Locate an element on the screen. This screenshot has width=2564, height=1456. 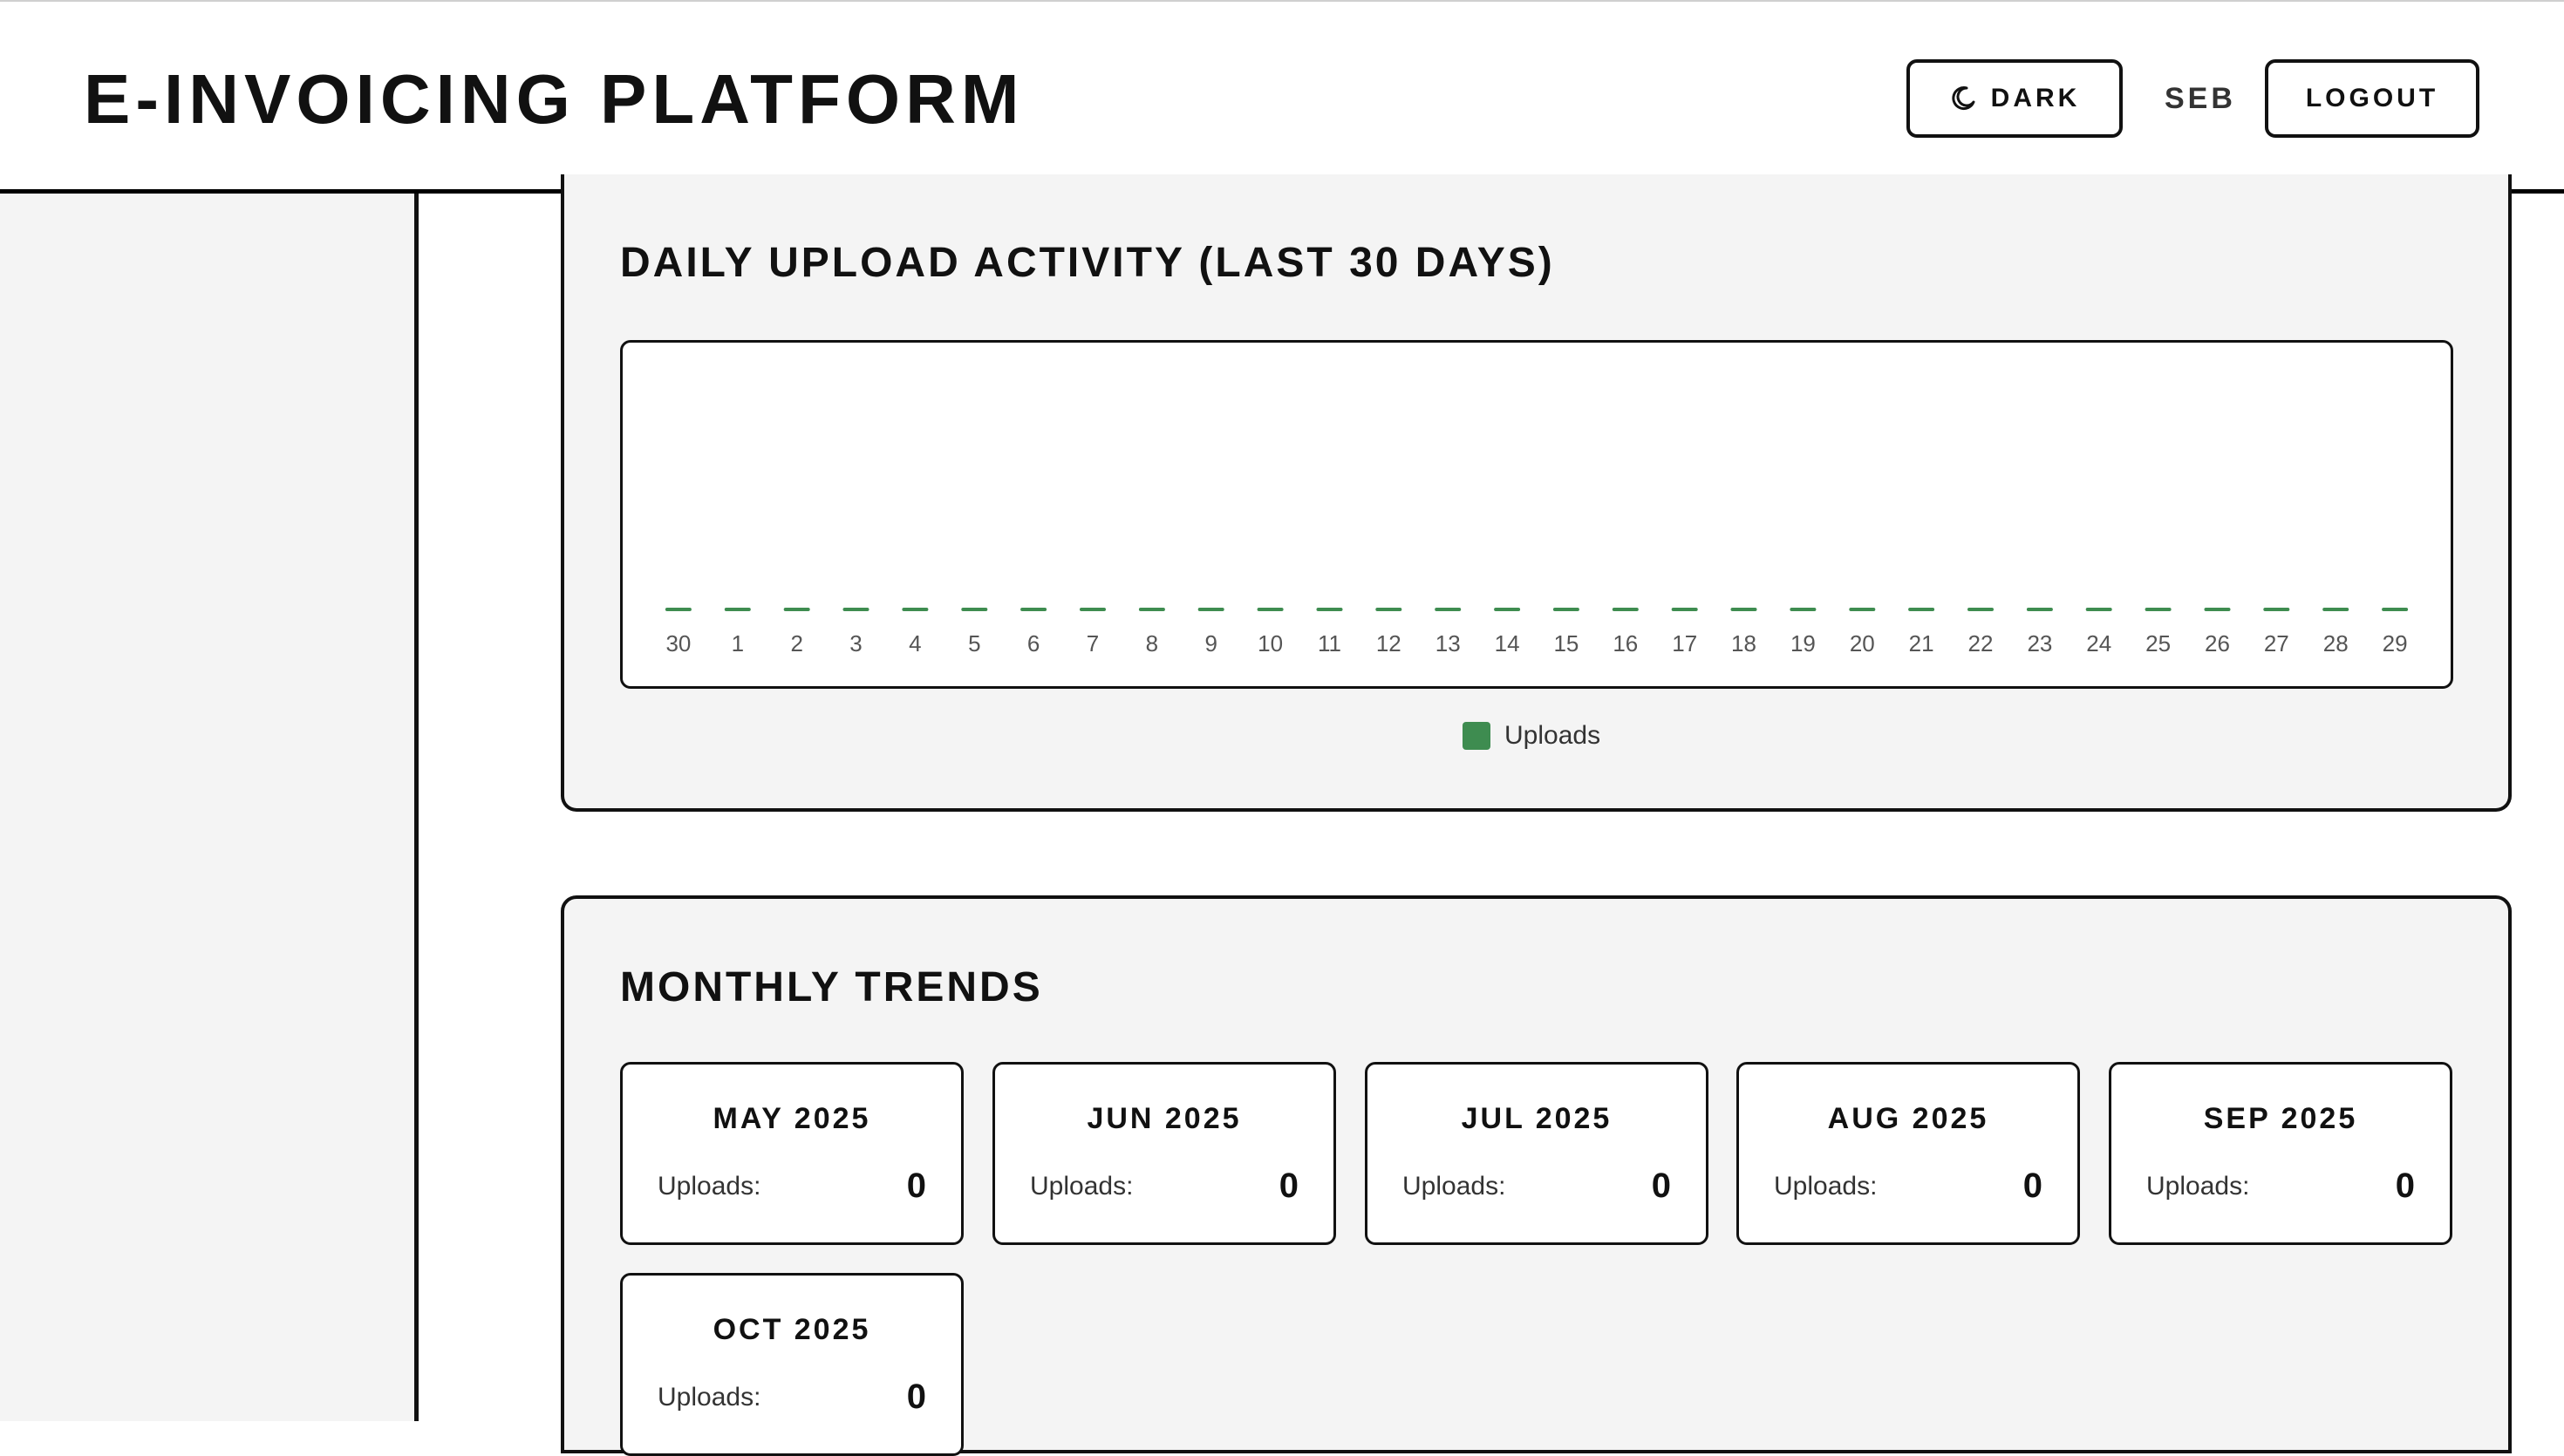
x-tick-label: 22 is located at coordinates (1981, 643).